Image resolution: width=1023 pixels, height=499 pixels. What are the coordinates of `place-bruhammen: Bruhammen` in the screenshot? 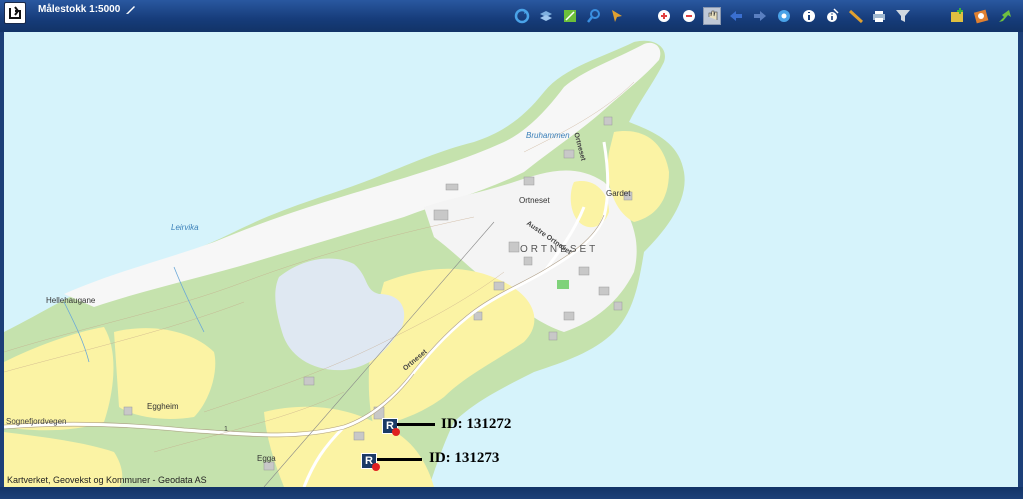 It's located at (548, 135).